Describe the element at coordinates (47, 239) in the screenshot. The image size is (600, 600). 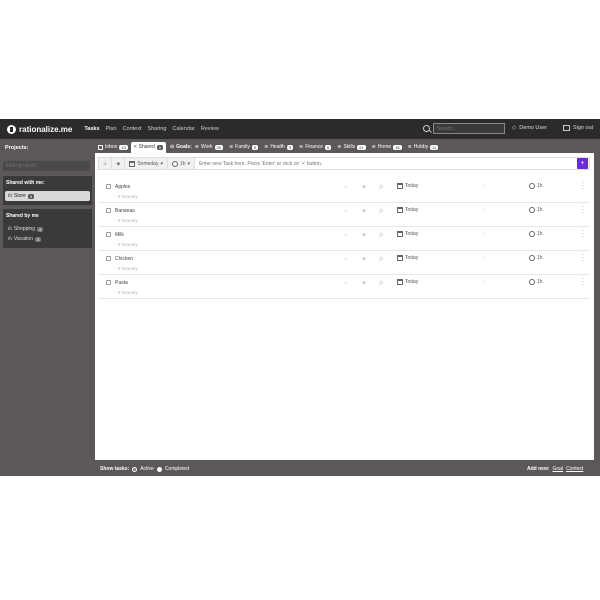
I see `sidebar-item-vacation: ılı Vacation 3` at that location.